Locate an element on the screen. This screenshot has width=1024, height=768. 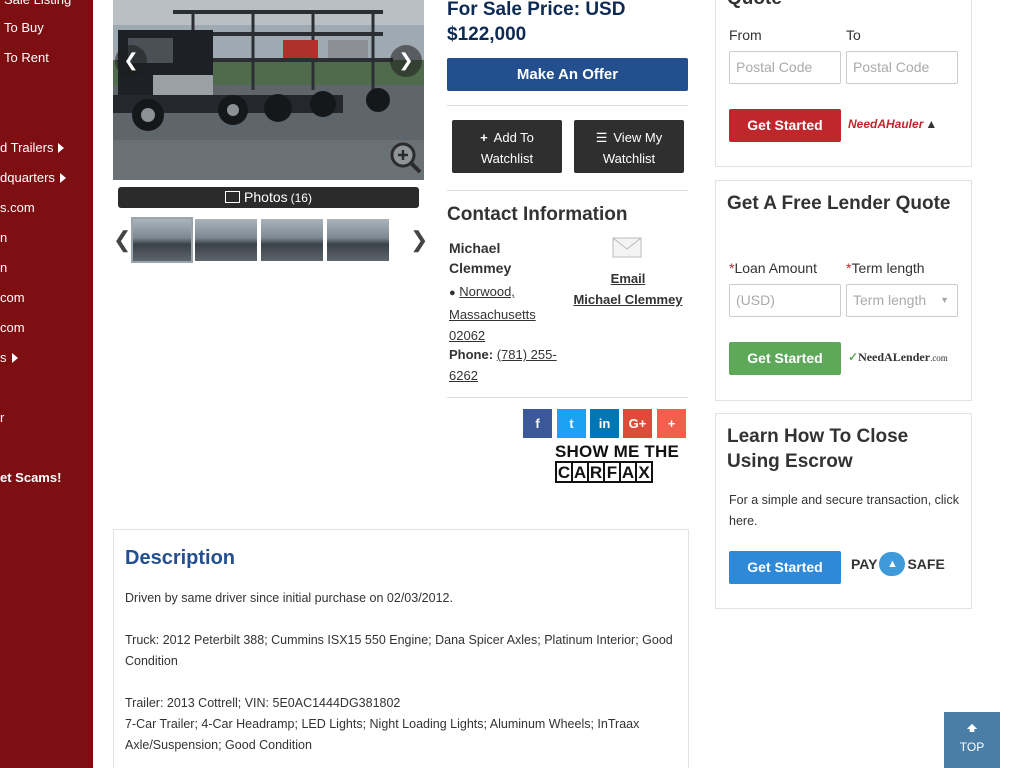
facebook-icon: f is located at coordinates (537, 423).